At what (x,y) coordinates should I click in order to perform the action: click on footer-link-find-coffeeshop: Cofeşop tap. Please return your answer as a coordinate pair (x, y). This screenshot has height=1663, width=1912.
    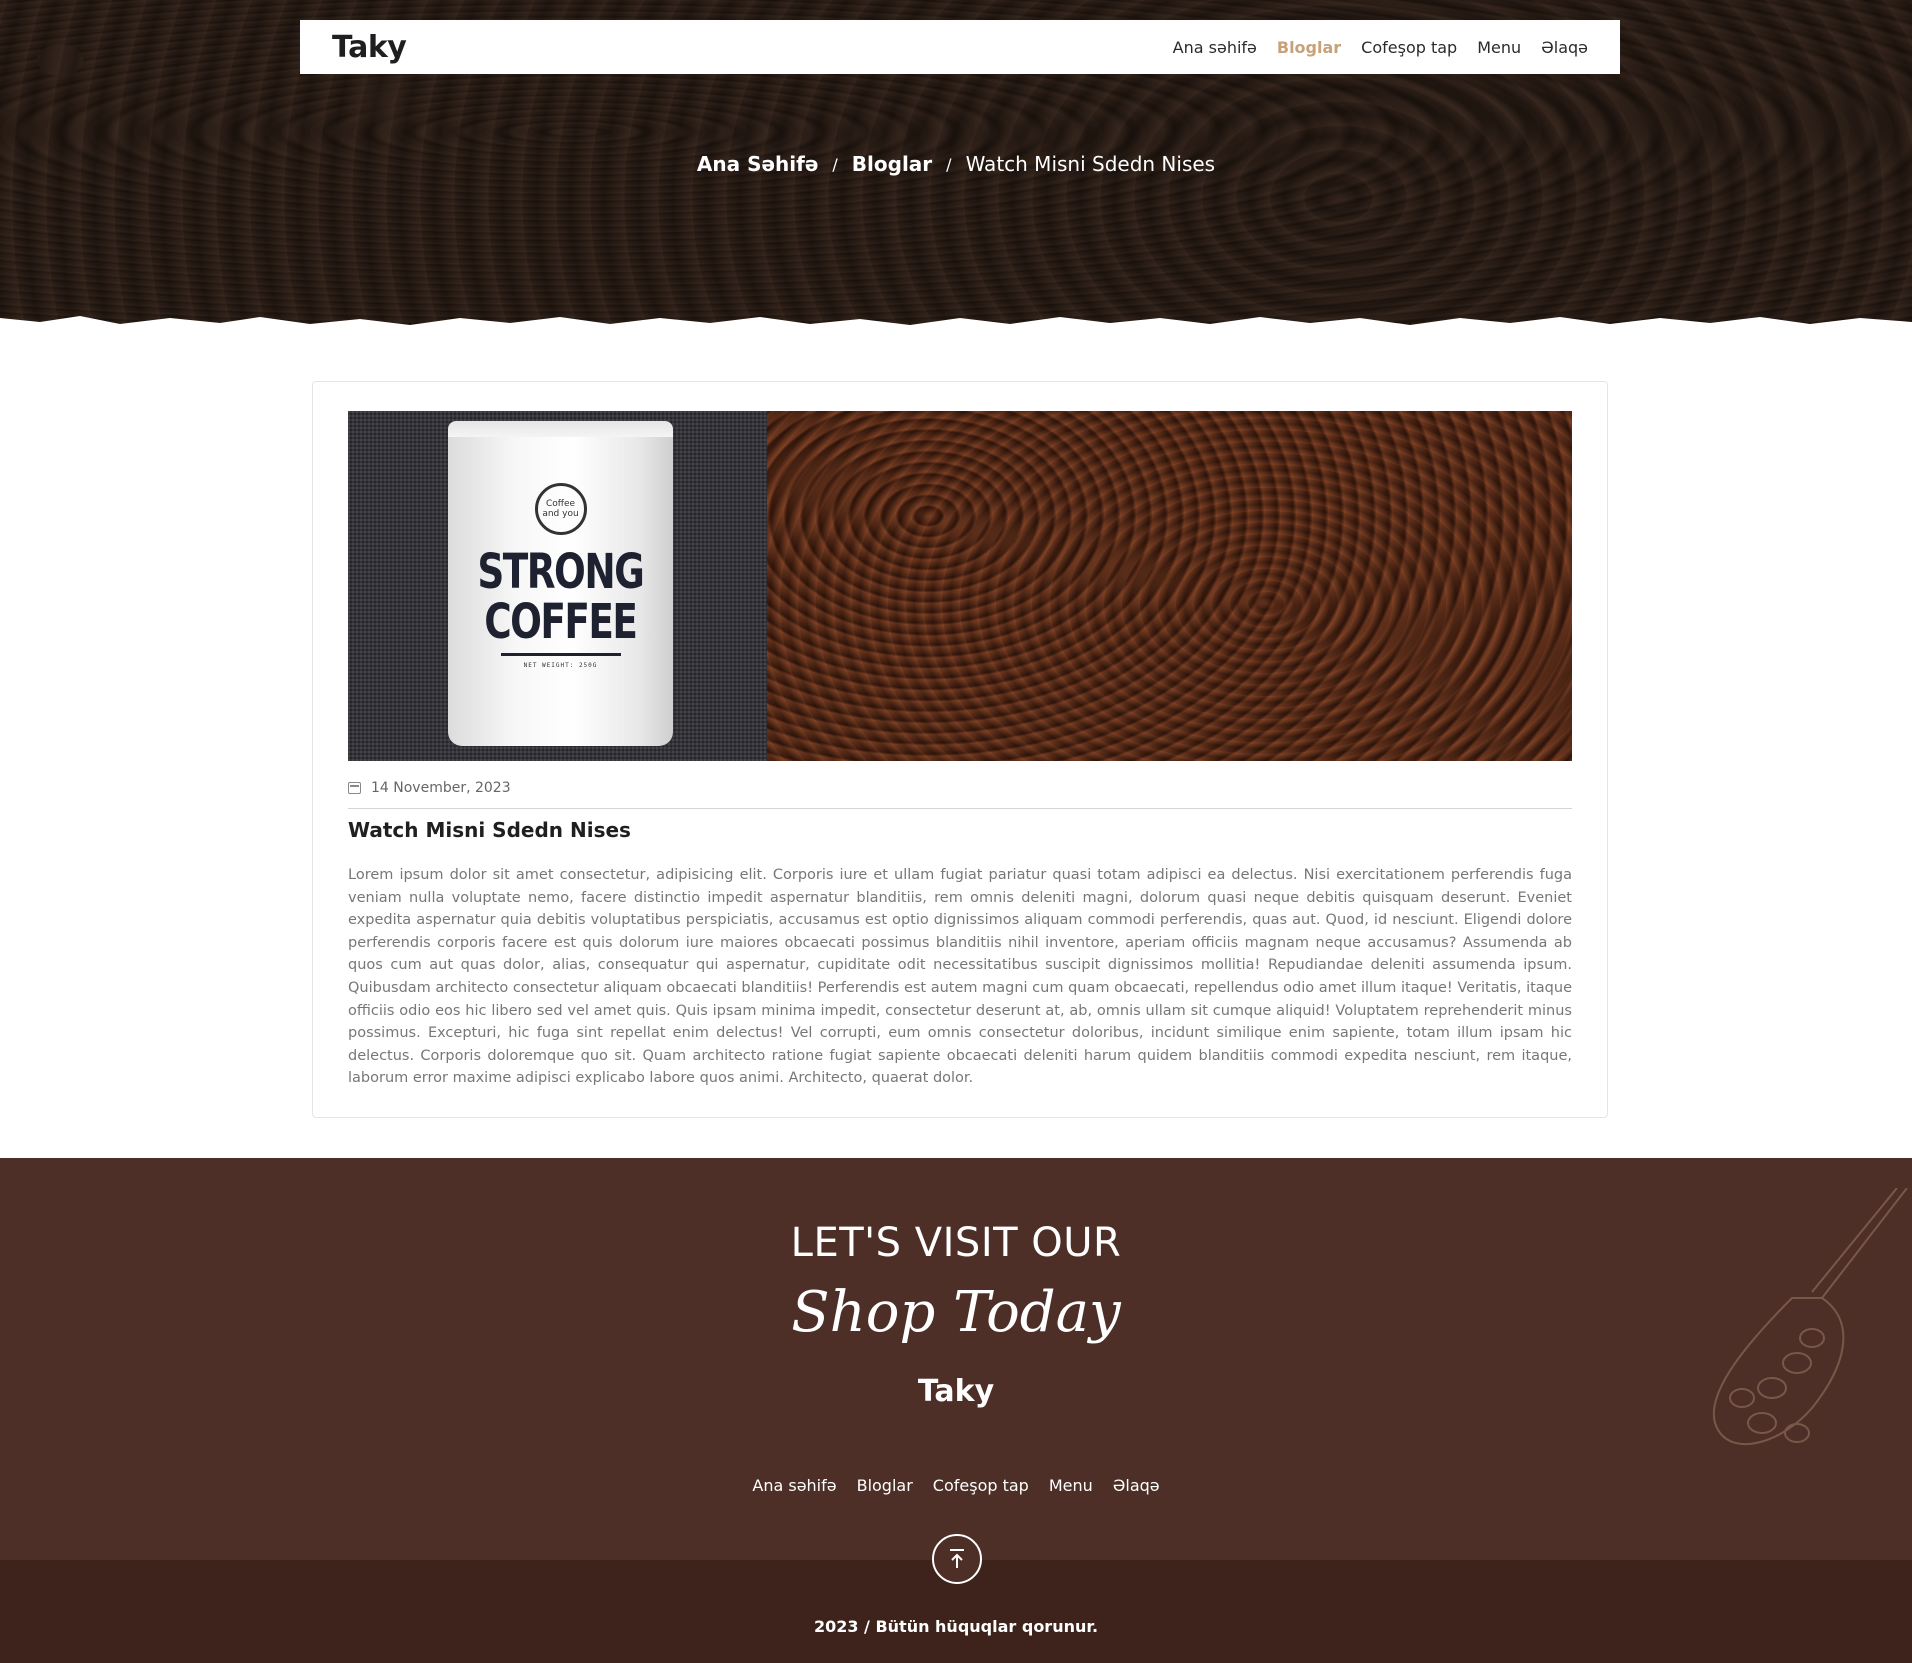
    Looking at the image, I should click on (981, 1485).